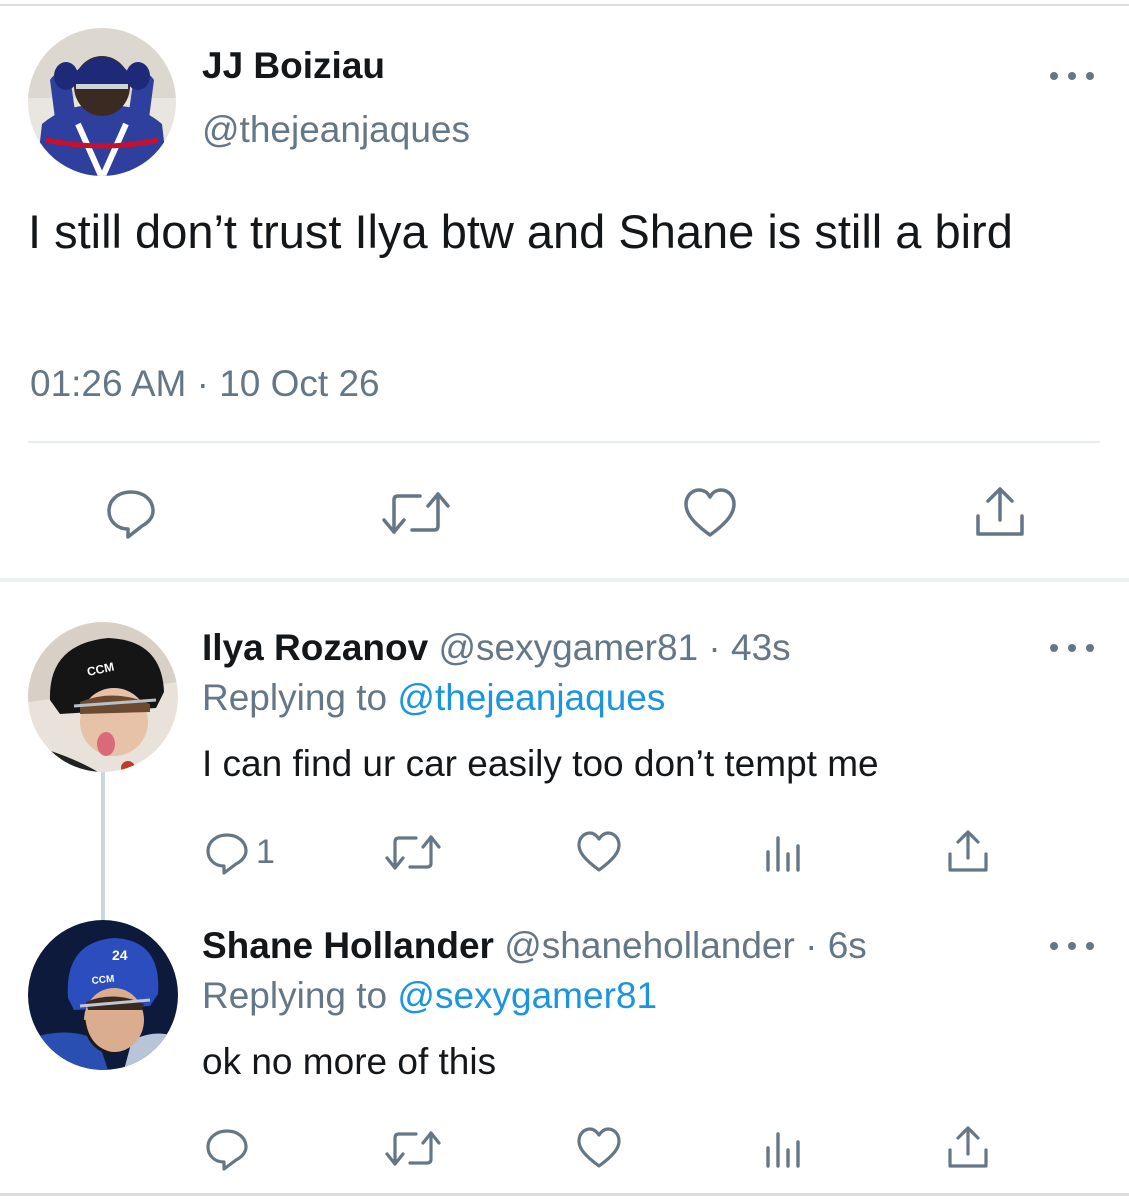 The width and height of the screenshot is (1129, 1200). What do you see at coordinates (564, 1194) in the screenshot?
I see `bottom-edge` at bounding box center [564, 1194].